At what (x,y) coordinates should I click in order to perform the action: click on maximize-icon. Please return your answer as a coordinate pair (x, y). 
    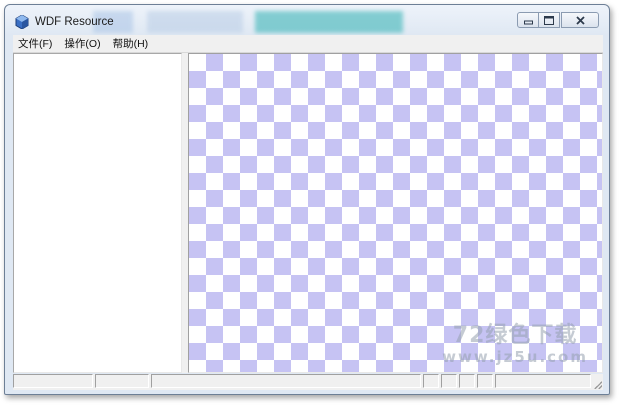
    Looking at the image, I should click on (549, 20).